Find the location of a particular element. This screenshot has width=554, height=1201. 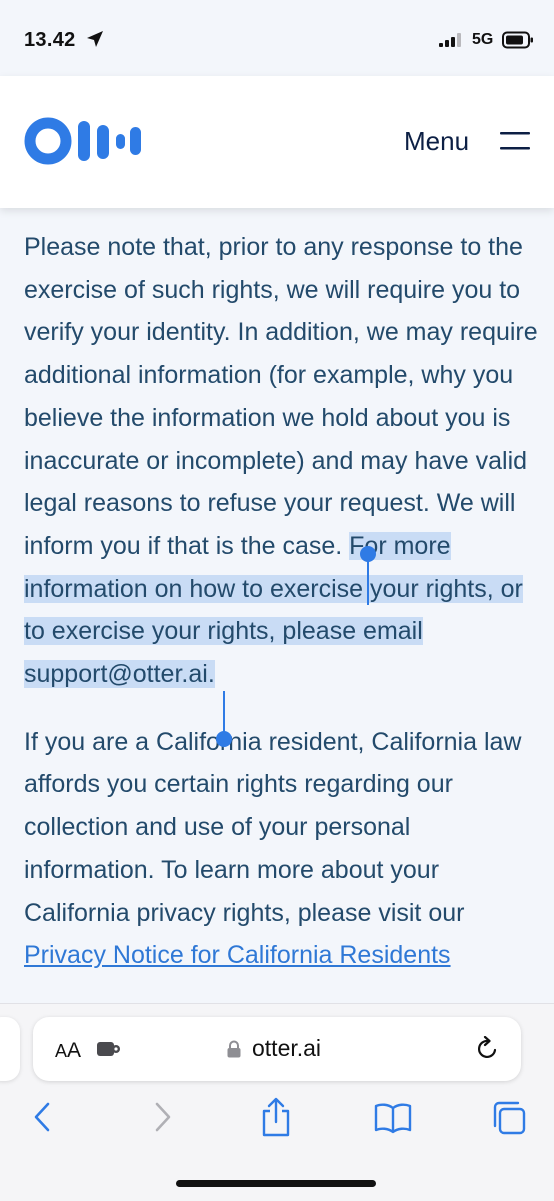

california-privacy-link: Privacy Notice for California Residents is located at coordinates (237, 955).